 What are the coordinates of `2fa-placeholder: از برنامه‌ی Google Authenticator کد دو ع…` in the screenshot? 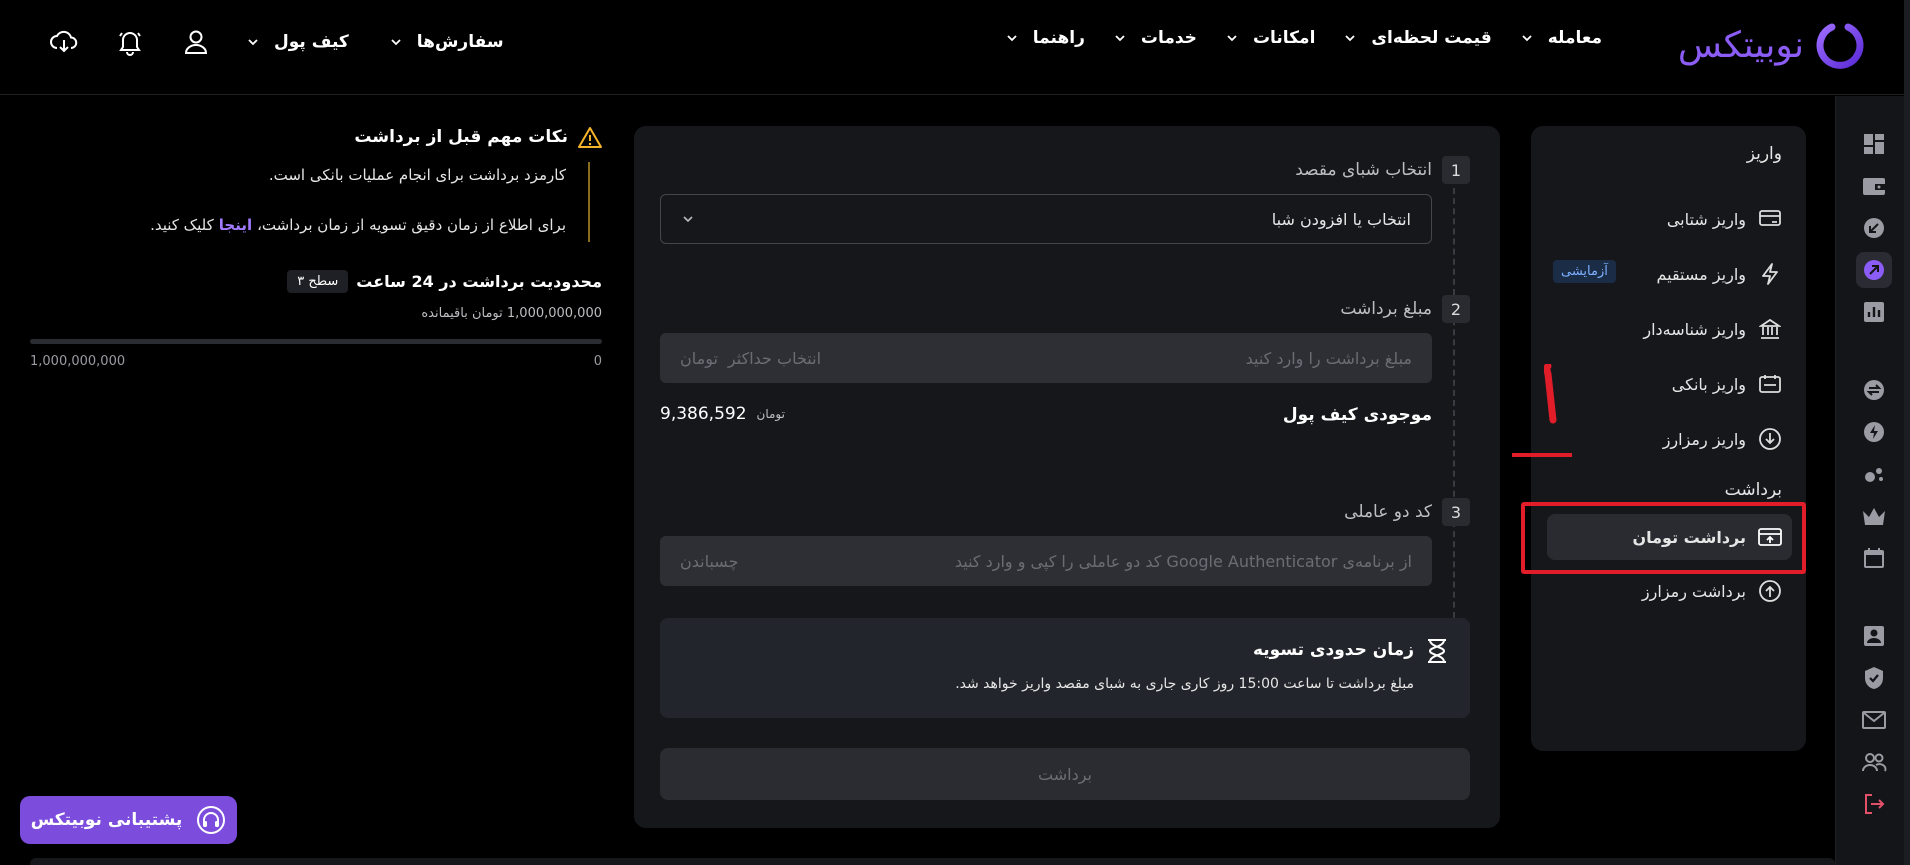 It's located at (1183, 561).